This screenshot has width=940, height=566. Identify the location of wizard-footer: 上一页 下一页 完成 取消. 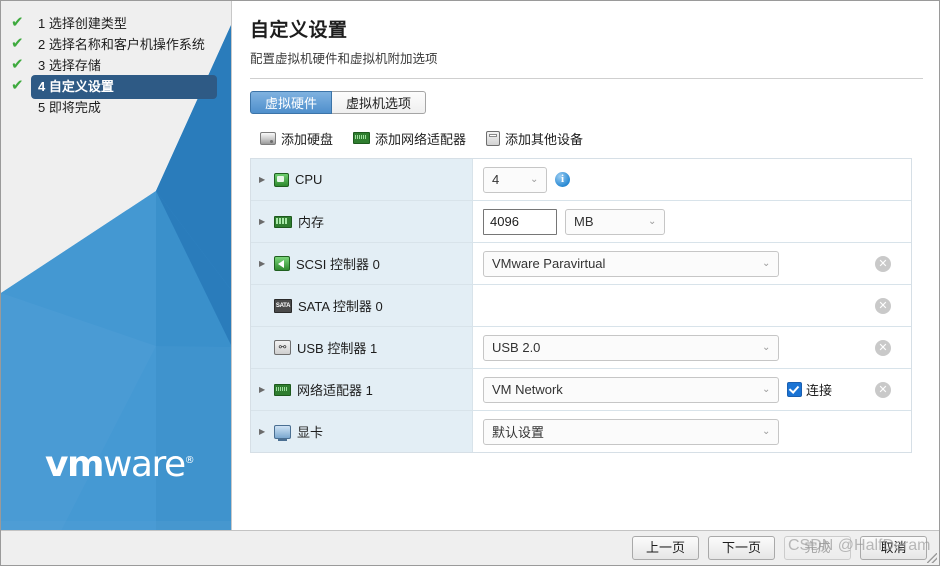
(470, 547).